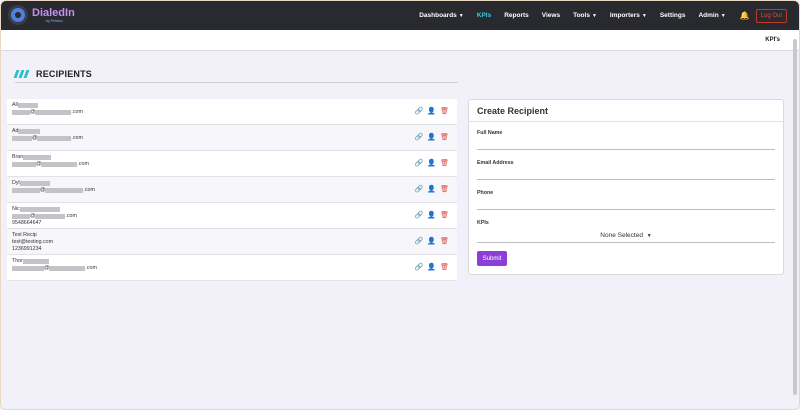 The height and width of the screenshot is (410, 800). I want to click on nav-item-reports: Reports, so click(516, 15).